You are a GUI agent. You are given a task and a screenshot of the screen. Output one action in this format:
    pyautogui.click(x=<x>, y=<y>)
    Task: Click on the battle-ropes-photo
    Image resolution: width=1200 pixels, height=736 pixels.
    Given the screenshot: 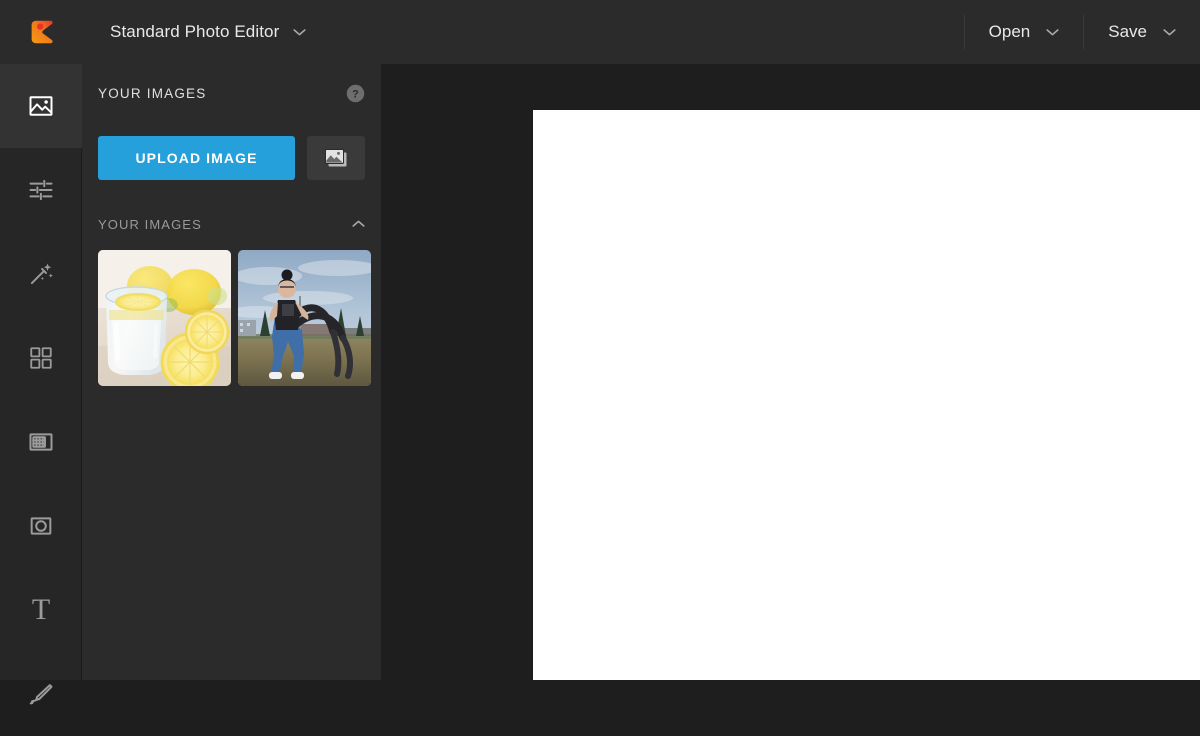 What is the action you would take?
    pyautogui.click(x=304, y=318)
    